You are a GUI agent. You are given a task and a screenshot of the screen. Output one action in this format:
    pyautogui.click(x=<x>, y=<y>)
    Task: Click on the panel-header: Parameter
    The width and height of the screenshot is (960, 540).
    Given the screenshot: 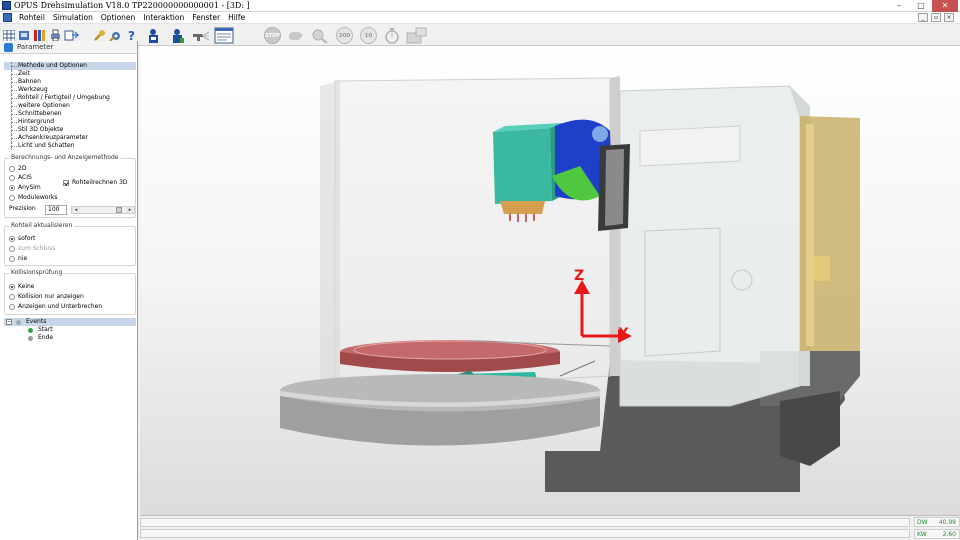 What is the action you would take?
    pyautogui.click(x=68, y=47)
    